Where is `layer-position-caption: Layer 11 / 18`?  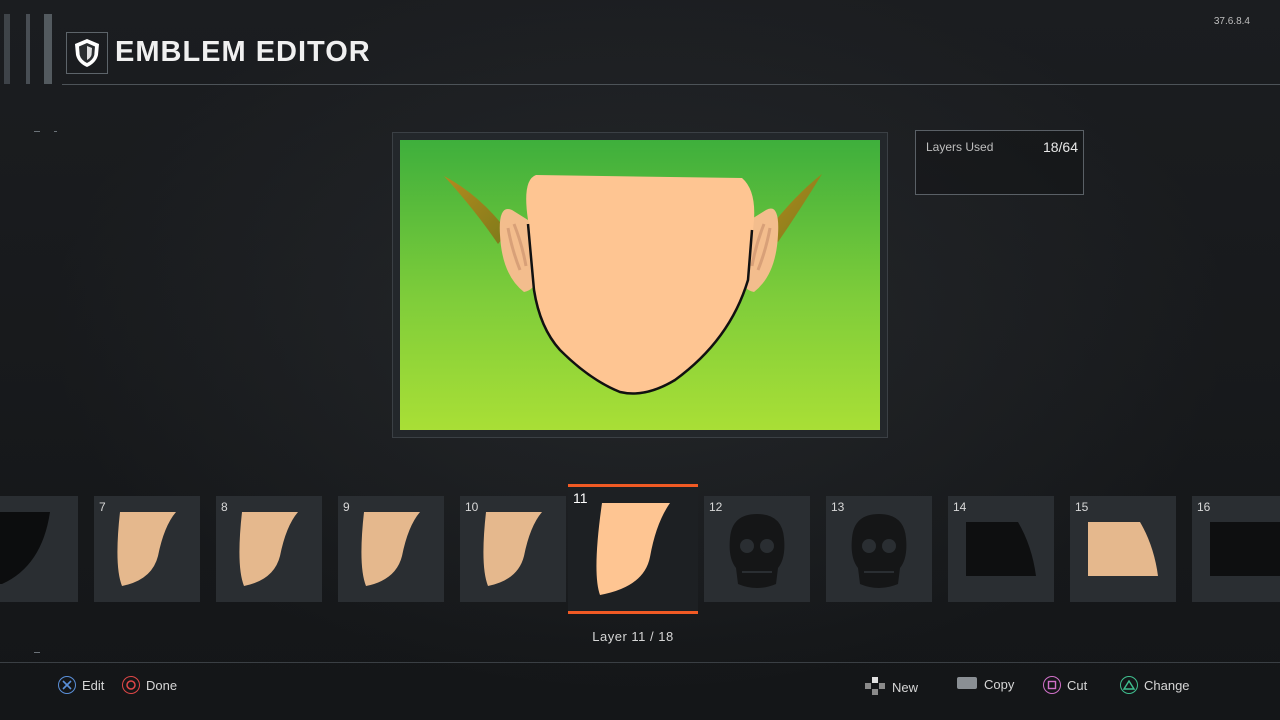
layer-position-caption: Layer 11 / 18 is located at coordinates (633, 636).